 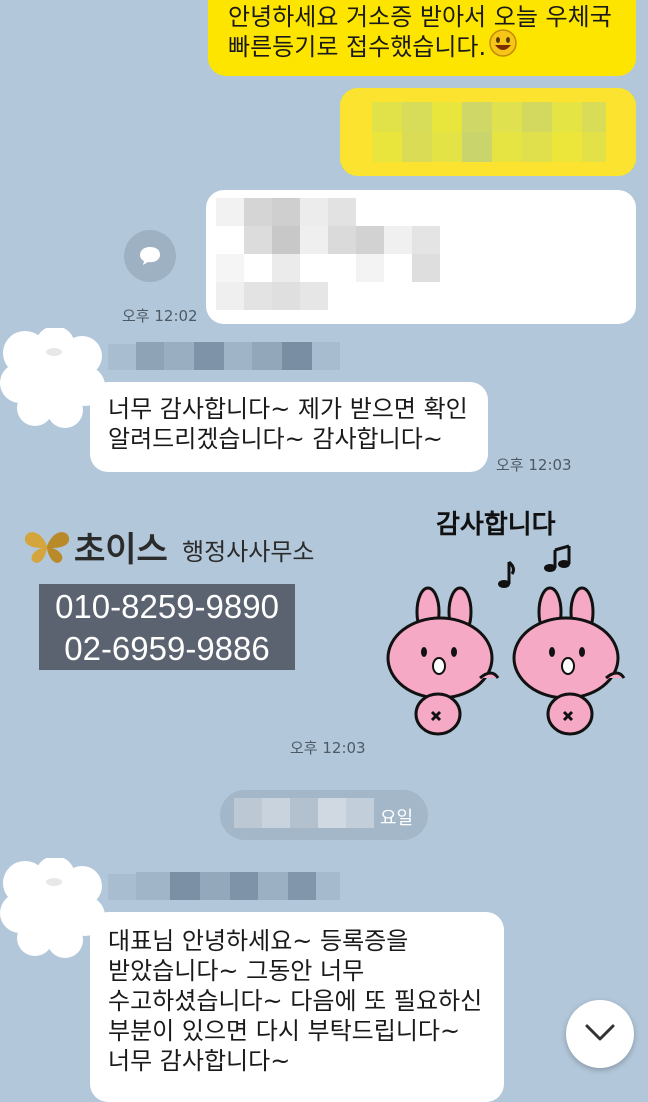 I want to click on business-card-image: 초이스 행정사사무소 010-8259-9890 02-6959-9886, so click(x=180, y=597).